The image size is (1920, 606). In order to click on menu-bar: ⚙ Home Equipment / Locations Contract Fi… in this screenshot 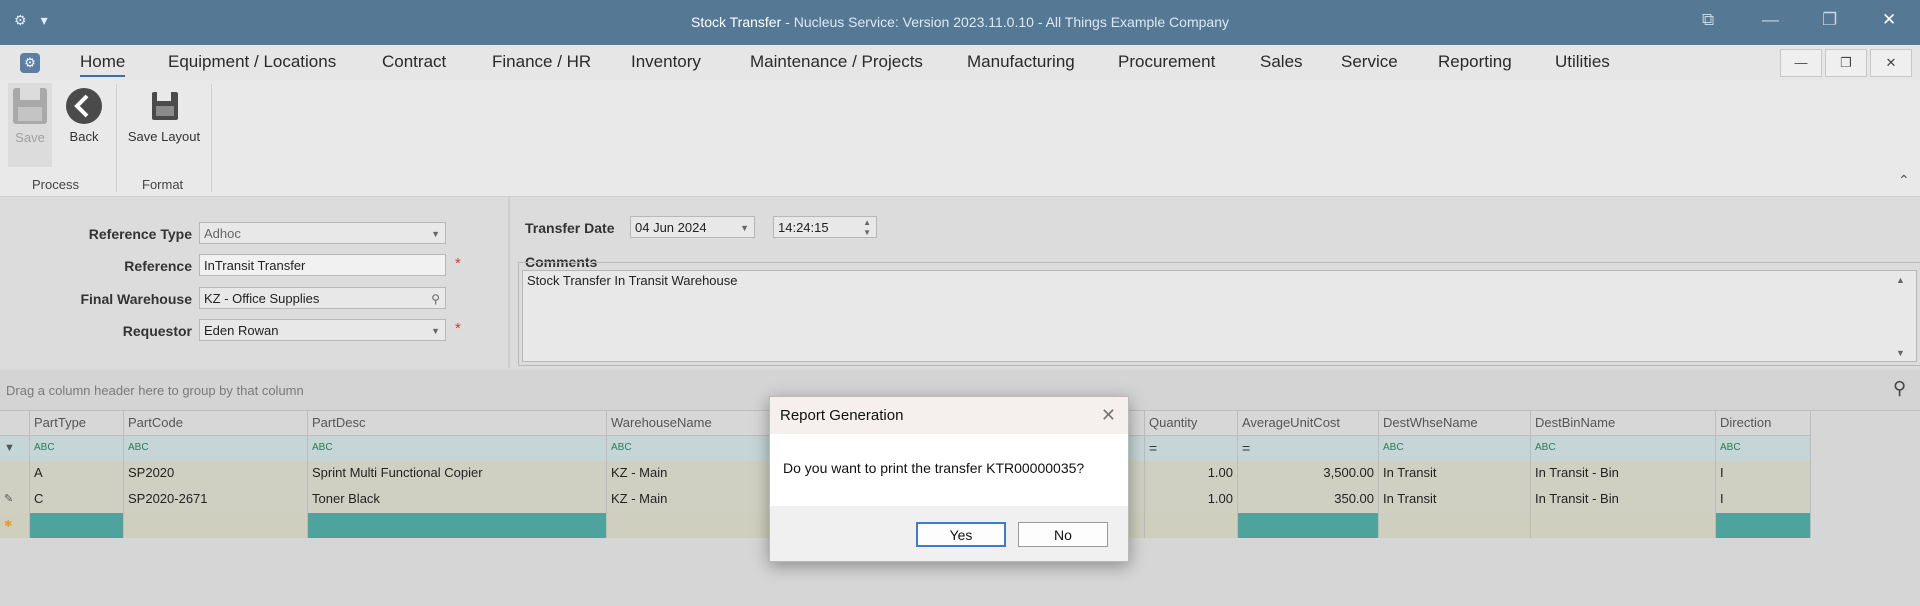, I will do `click(960, 62)`.